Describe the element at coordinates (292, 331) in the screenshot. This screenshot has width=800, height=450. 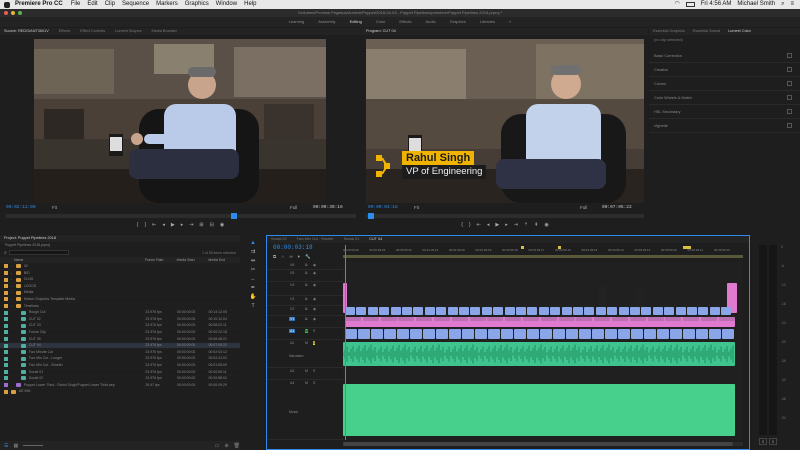
I see `track-target-label: A1` at that location.